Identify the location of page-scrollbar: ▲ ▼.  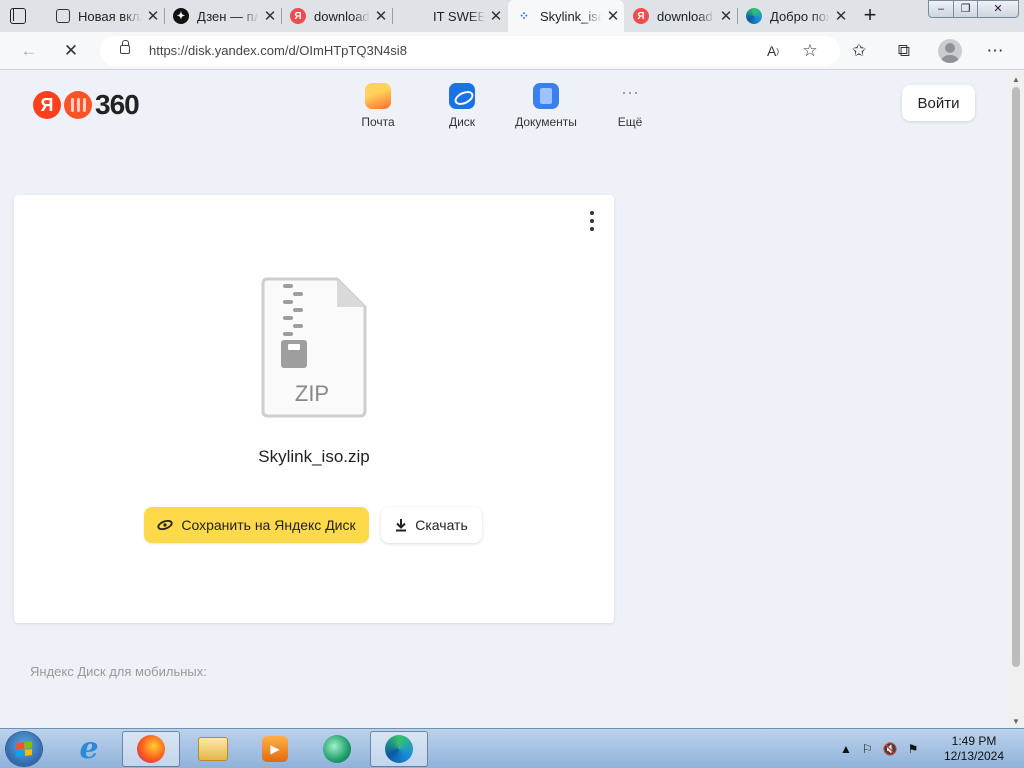
(1016, 399).